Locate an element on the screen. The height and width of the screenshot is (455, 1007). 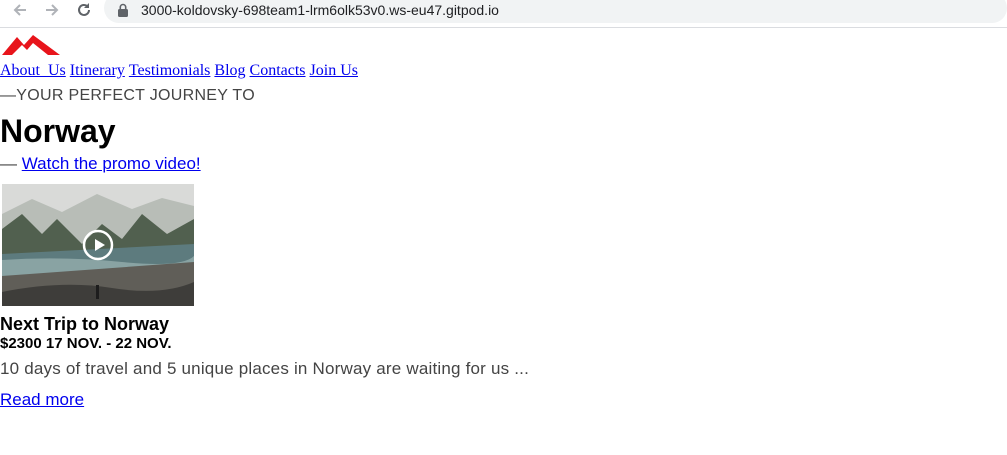
nav-link-about-us: About_Us is located at coordinates (33, 70).